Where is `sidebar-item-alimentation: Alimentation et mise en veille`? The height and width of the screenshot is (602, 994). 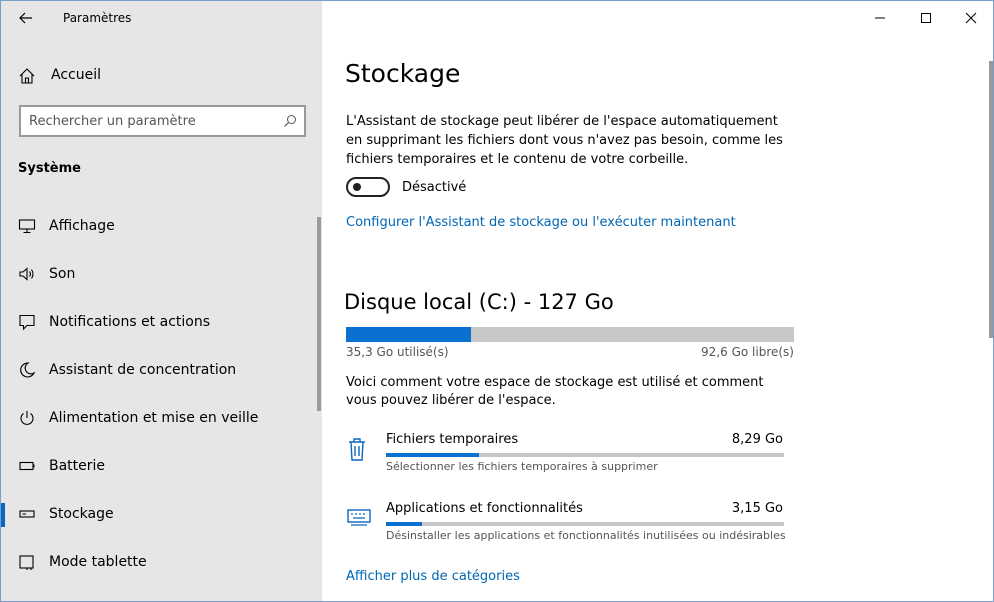
sidebar-item-alimentation: Alimentation et mise en veille is located at coordinates (159, 419).